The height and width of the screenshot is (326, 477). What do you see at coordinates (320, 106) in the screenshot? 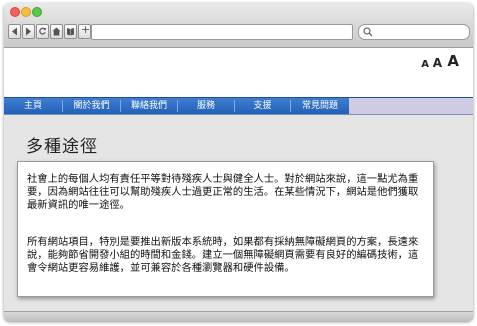
I see `nav-item-faq: 常見問題` at bounding box center [320, 106].